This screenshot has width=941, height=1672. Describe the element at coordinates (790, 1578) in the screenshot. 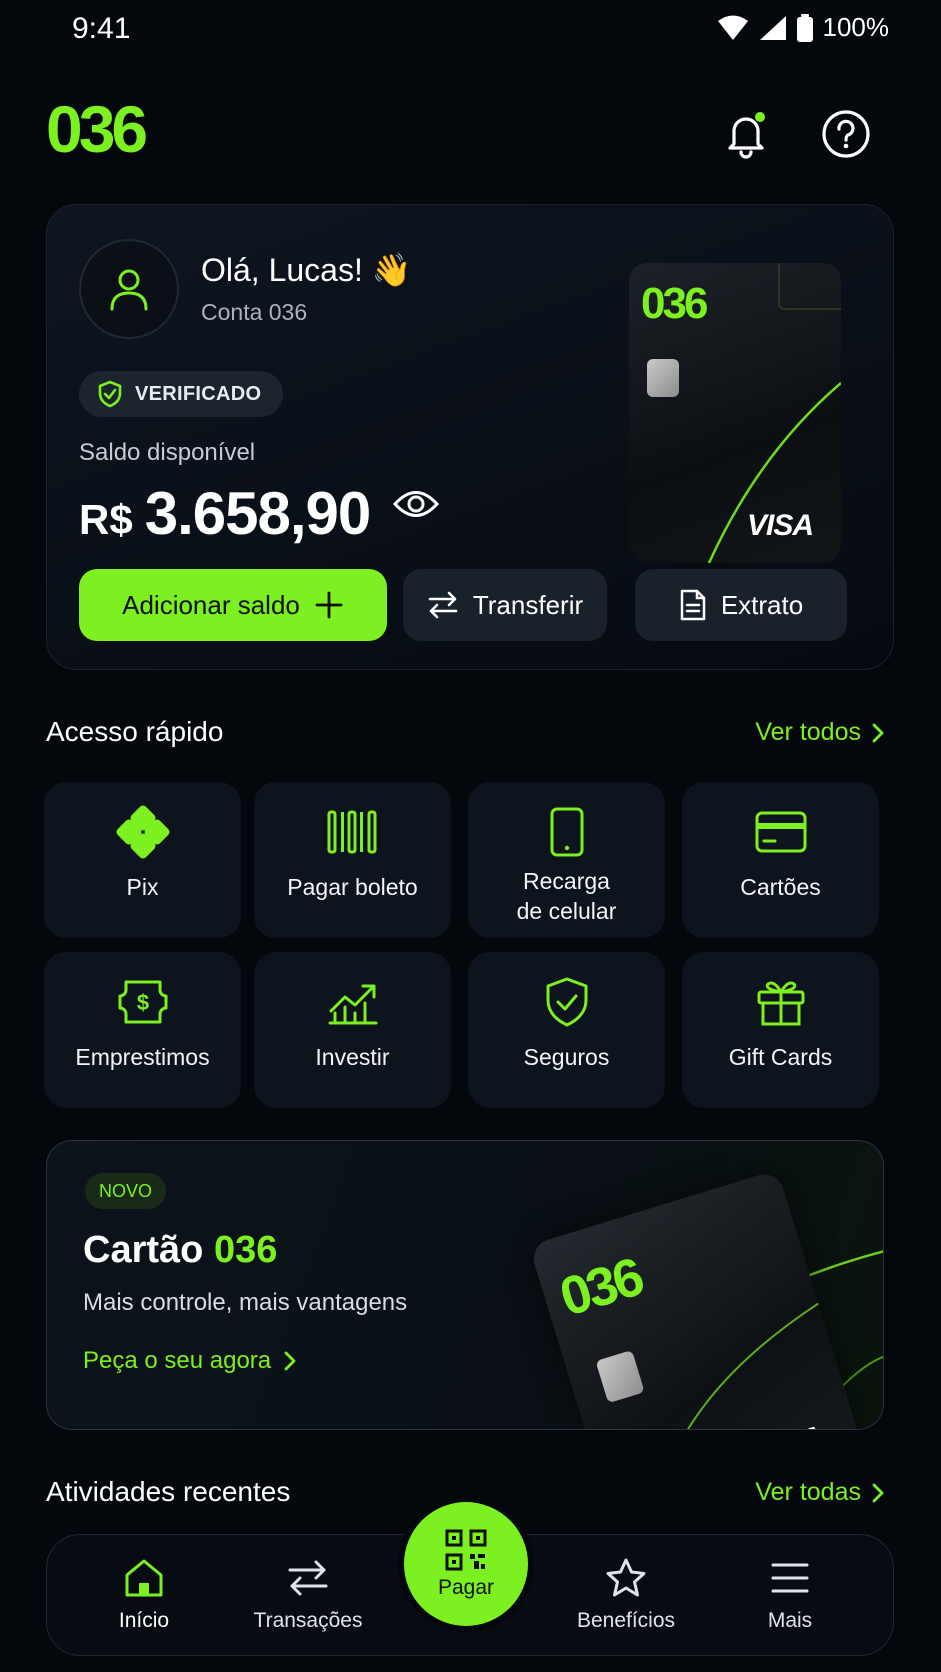

I see `menu-icon` at that location.